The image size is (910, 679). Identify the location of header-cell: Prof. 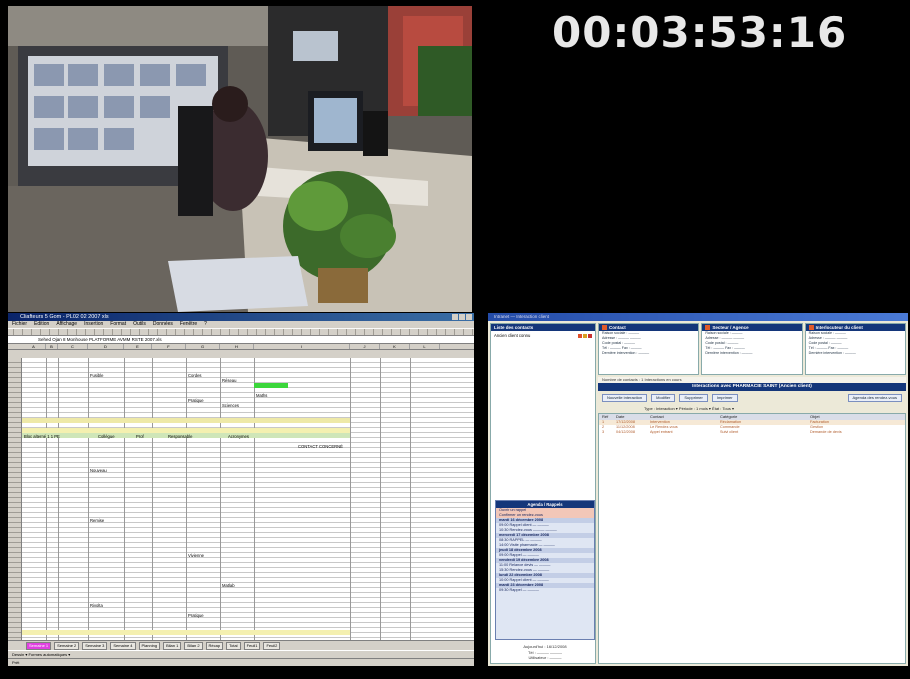
(140, 436).